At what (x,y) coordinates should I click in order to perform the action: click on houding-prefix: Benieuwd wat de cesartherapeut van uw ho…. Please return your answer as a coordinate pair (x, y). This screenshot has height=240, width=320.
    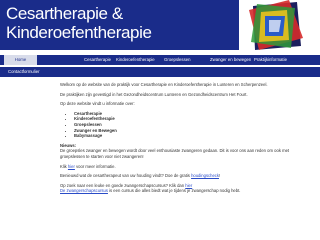
    Looking at the image, I should click on (126, 176).